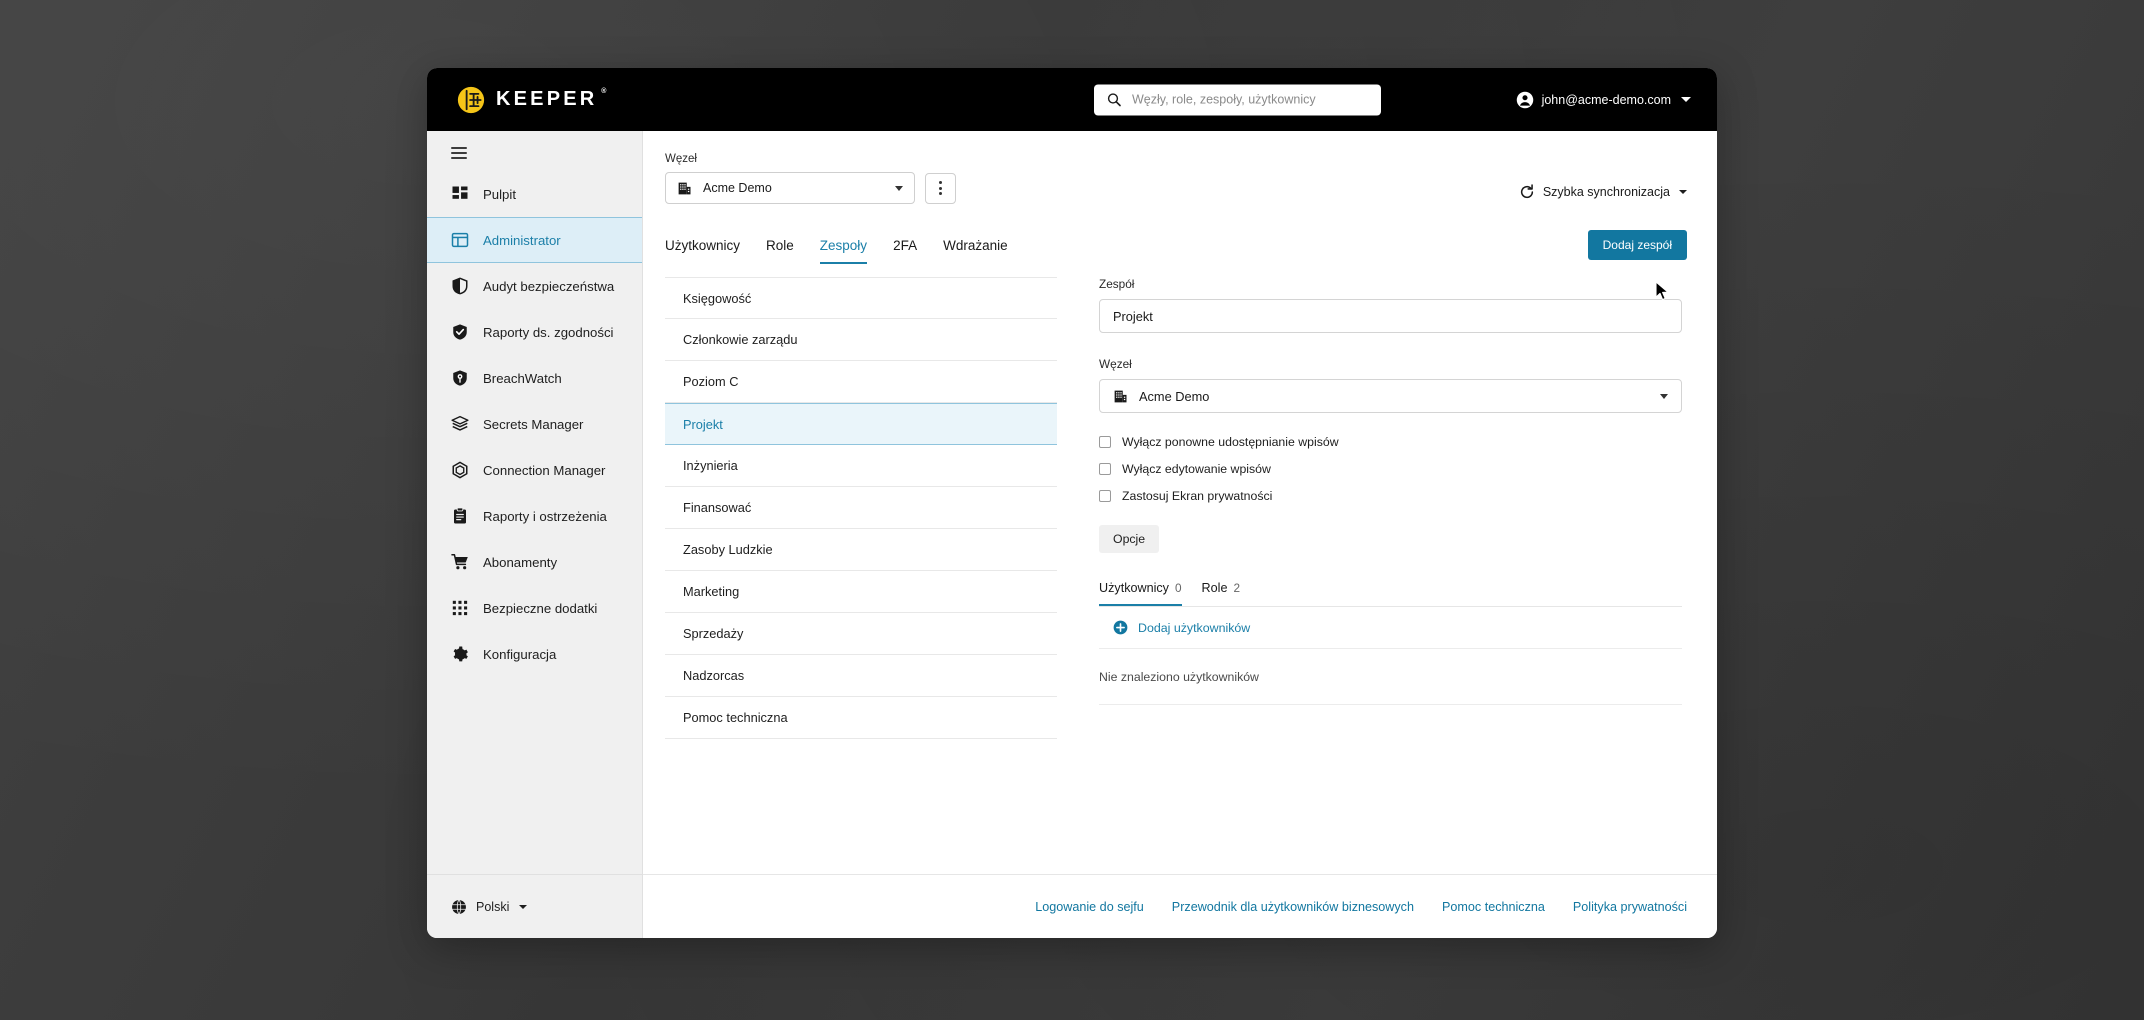 This screenshot has height=1020, width=2144. I want to click on globe-icon, so click(459, 906).